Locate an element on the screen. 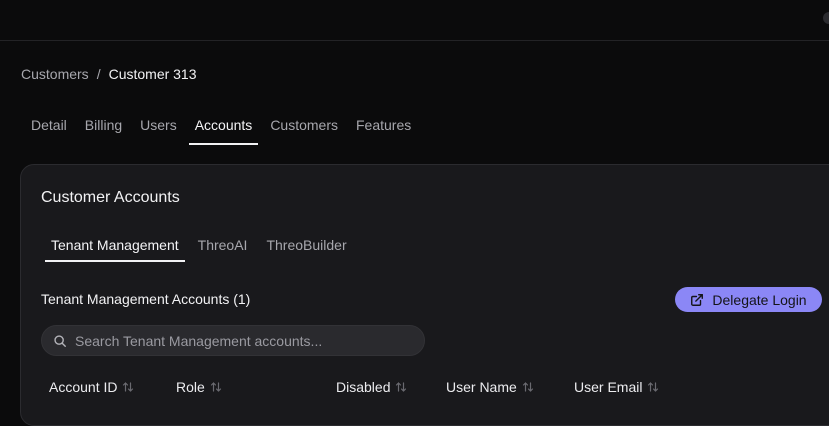 Image resolution: width=829 pixels, height=426 pixels. column-user-name: User Name is located at coordinates (490, 387).